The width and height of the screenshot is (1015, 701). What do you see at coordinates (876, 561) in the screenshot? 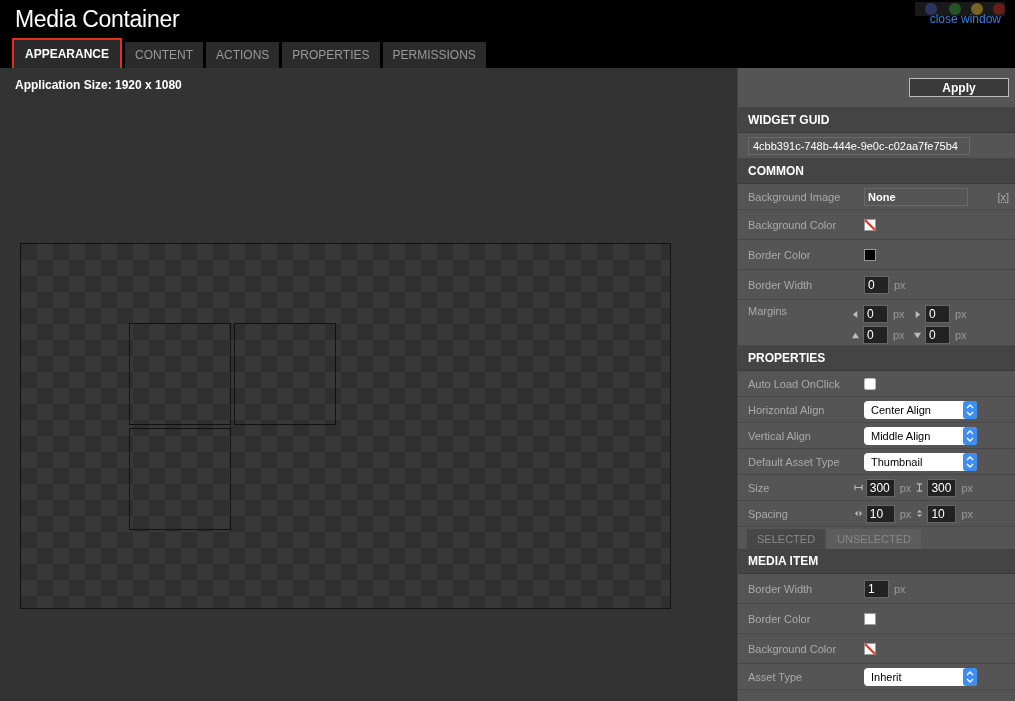
I see `section-header: MEDIA ITEM` at bounding box center [876, 561].